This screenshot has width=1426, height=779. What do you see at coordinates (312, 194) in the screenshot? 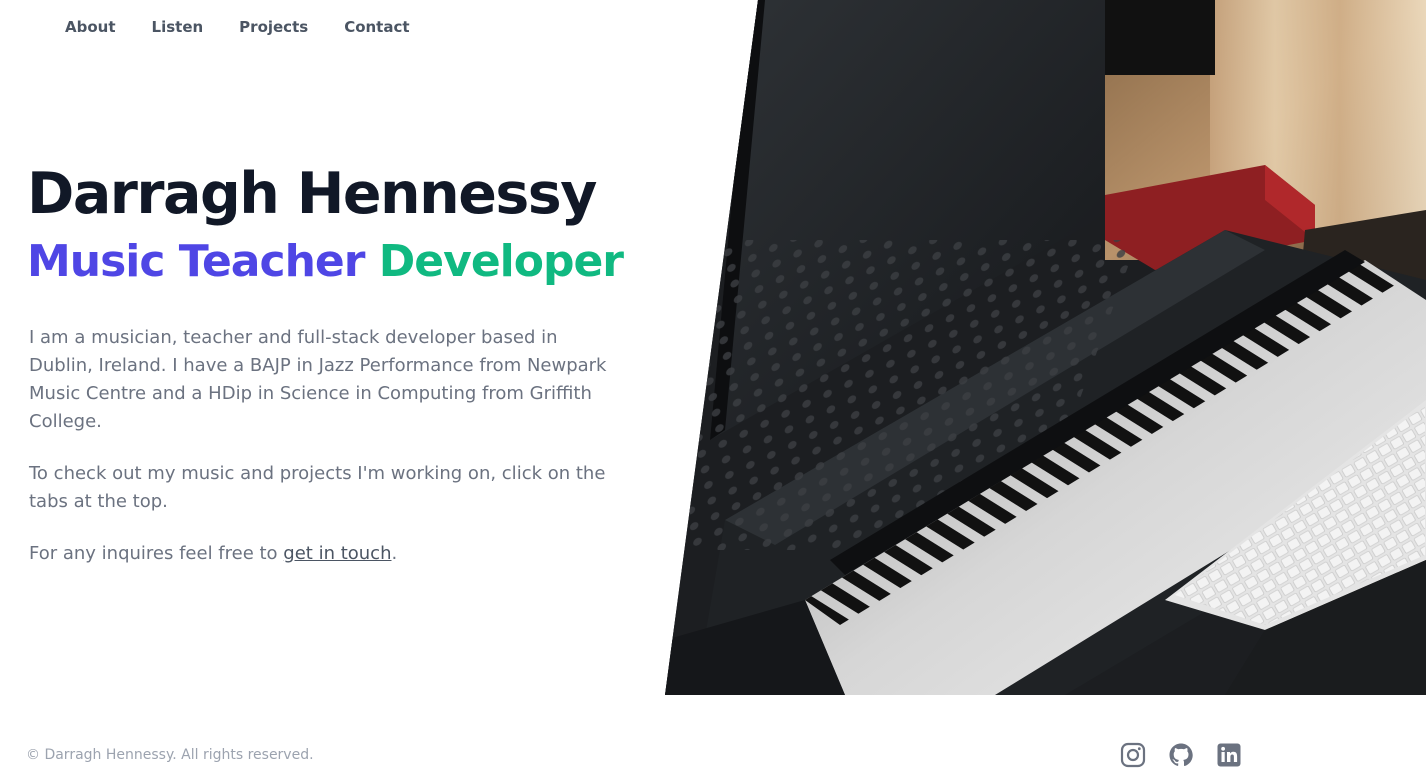
I see `hero-name: Darragh Hennessy` at bounding box center [312, 194].